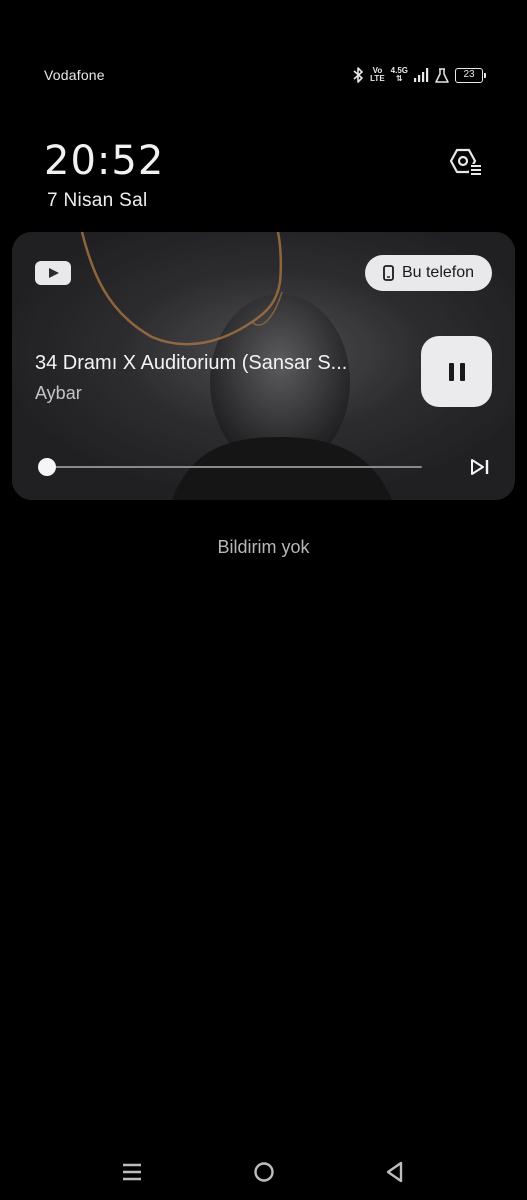 Image resolution: width=527 pixels, height=1200 pixels. What do you see at coordinates (438, 272) in the screenshot?
I see `output-device-label: Bu telefon` at bounding box center [438, 272].